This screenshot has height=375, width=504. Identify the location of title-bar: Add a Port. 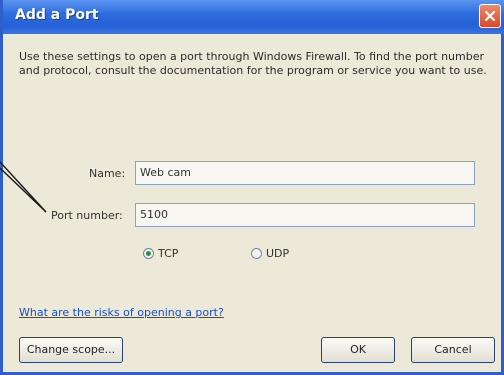
(253, 17).